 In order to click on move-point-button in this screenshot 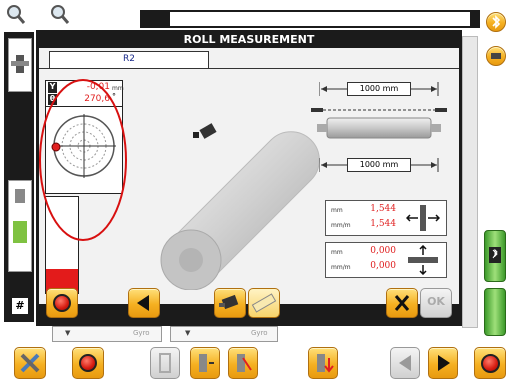, I will do `click(205, 363)`.